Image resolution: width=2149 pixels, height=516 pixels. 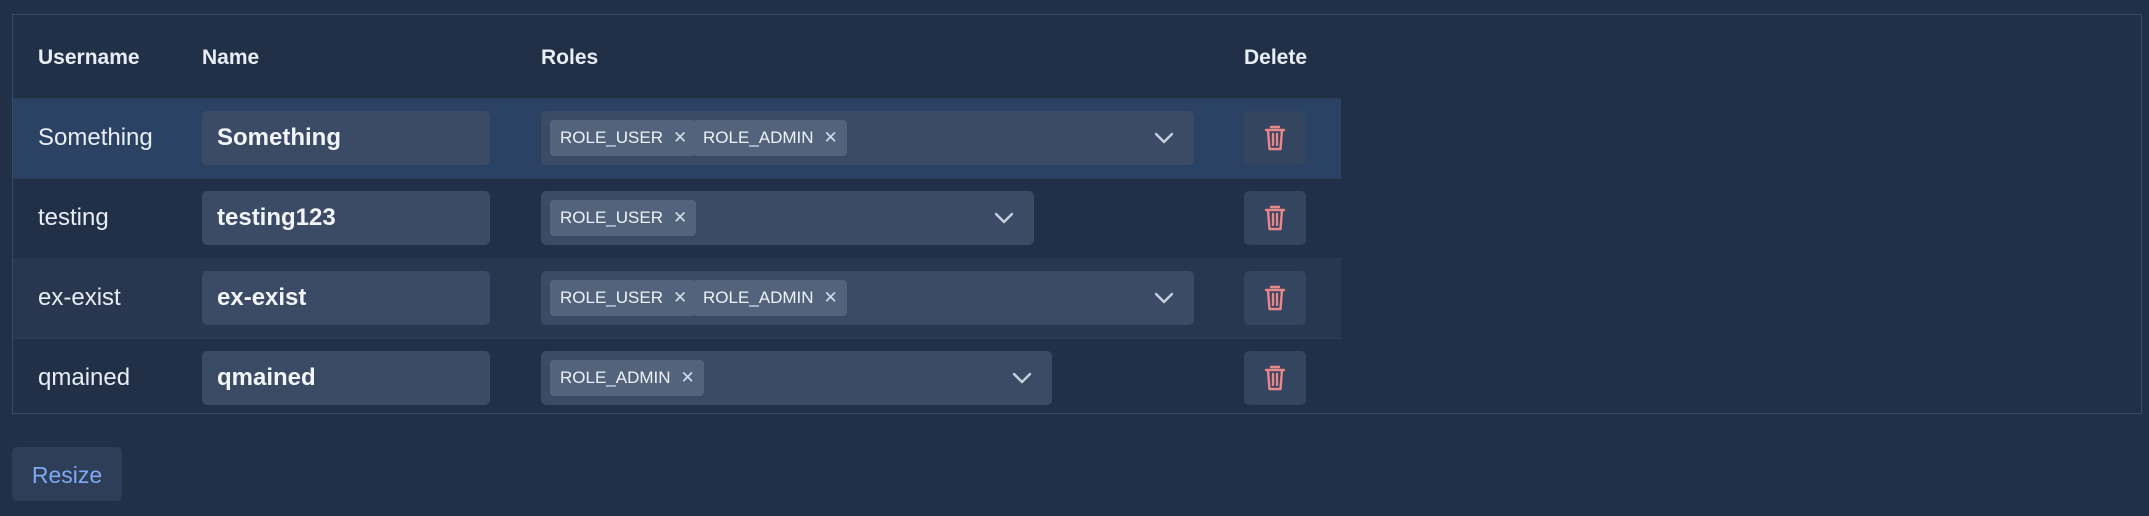 I want to click on table-row: Something ROLE_USER ✕ ROLE_ADMIN ✕, so click(x=677, y=138).